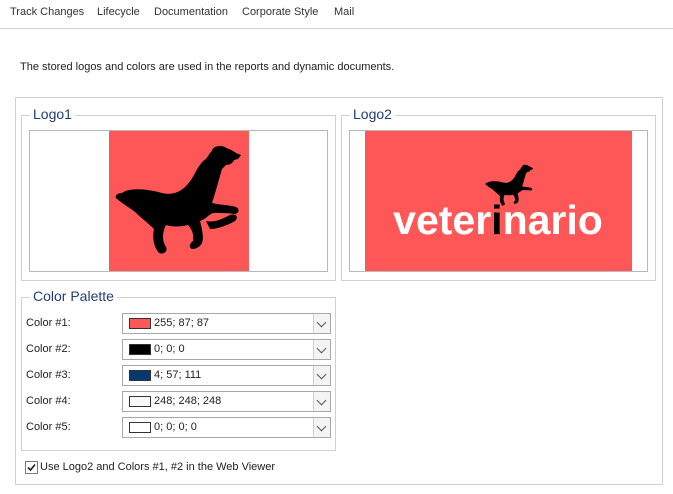 The width and height of the screenshot is (673, 494). Describe the element at coordinates (48, 401) in the screenshot. I see `color-4-label: Color #4:` at that location.